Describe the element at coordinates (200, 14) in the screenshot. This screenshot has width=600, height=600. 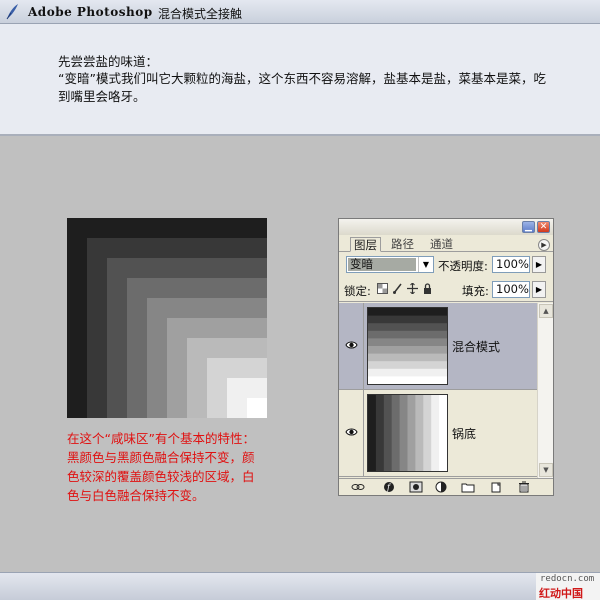
I see `page-subtitle: 混合模式全接触` at that location.